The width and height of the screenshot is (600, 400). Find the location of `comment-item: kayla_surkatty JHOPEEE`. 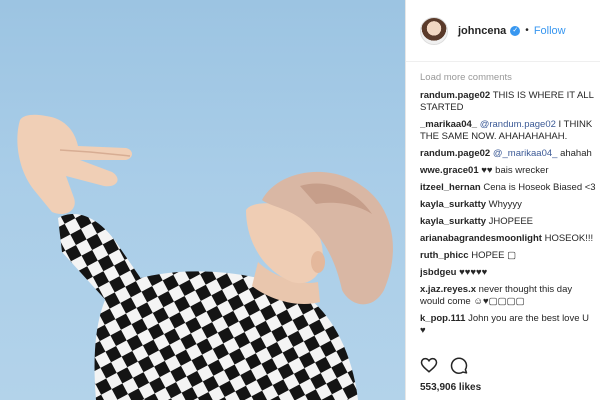

comment-item: kayla_surkatty JHOPEEE is located at coordinates (508, 222).